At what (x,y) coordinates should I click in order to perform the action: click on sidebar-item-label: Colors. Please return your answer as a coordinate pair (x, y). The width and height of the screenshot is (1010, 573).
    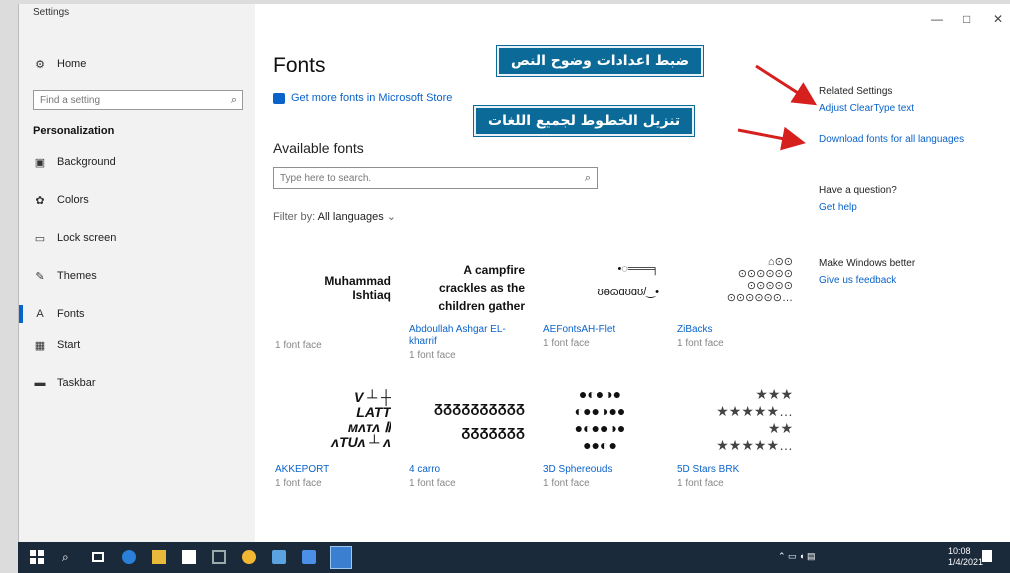
    Looking at the image, I should click on (73, 200).